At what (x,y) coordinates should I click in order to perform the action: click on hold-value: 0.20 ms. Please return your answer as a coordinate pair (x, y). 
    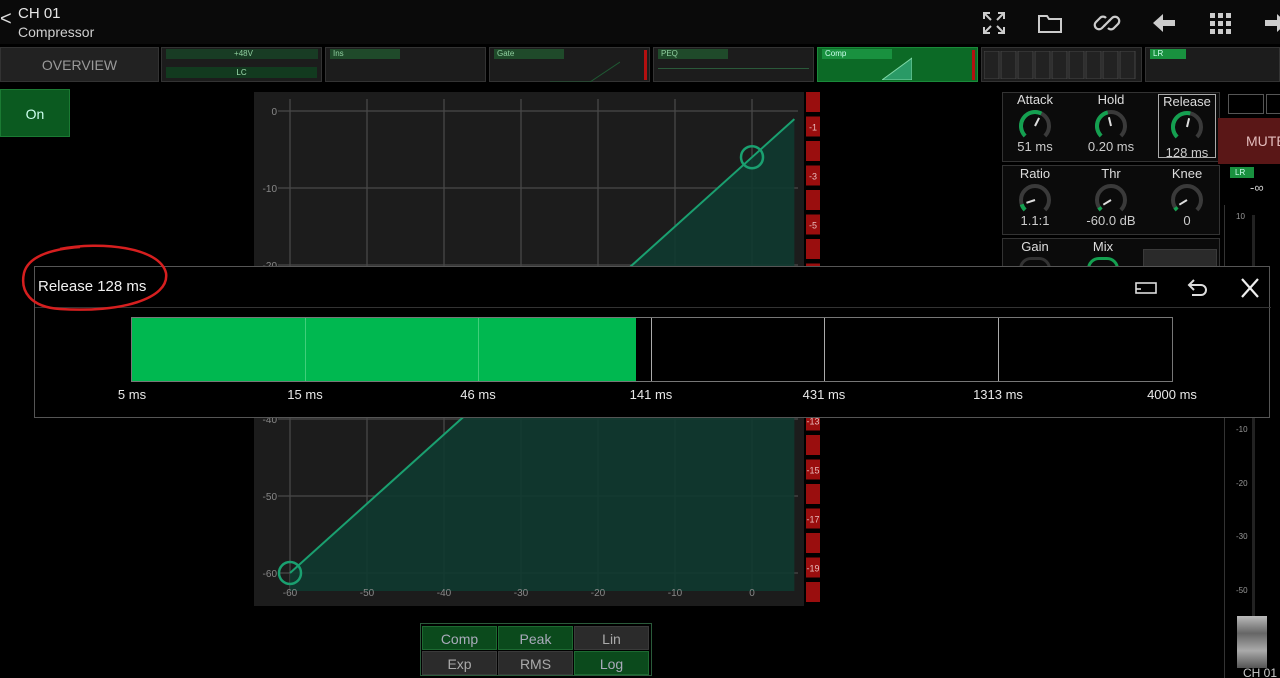
    Looking at the image, I should click on (1111, 146).